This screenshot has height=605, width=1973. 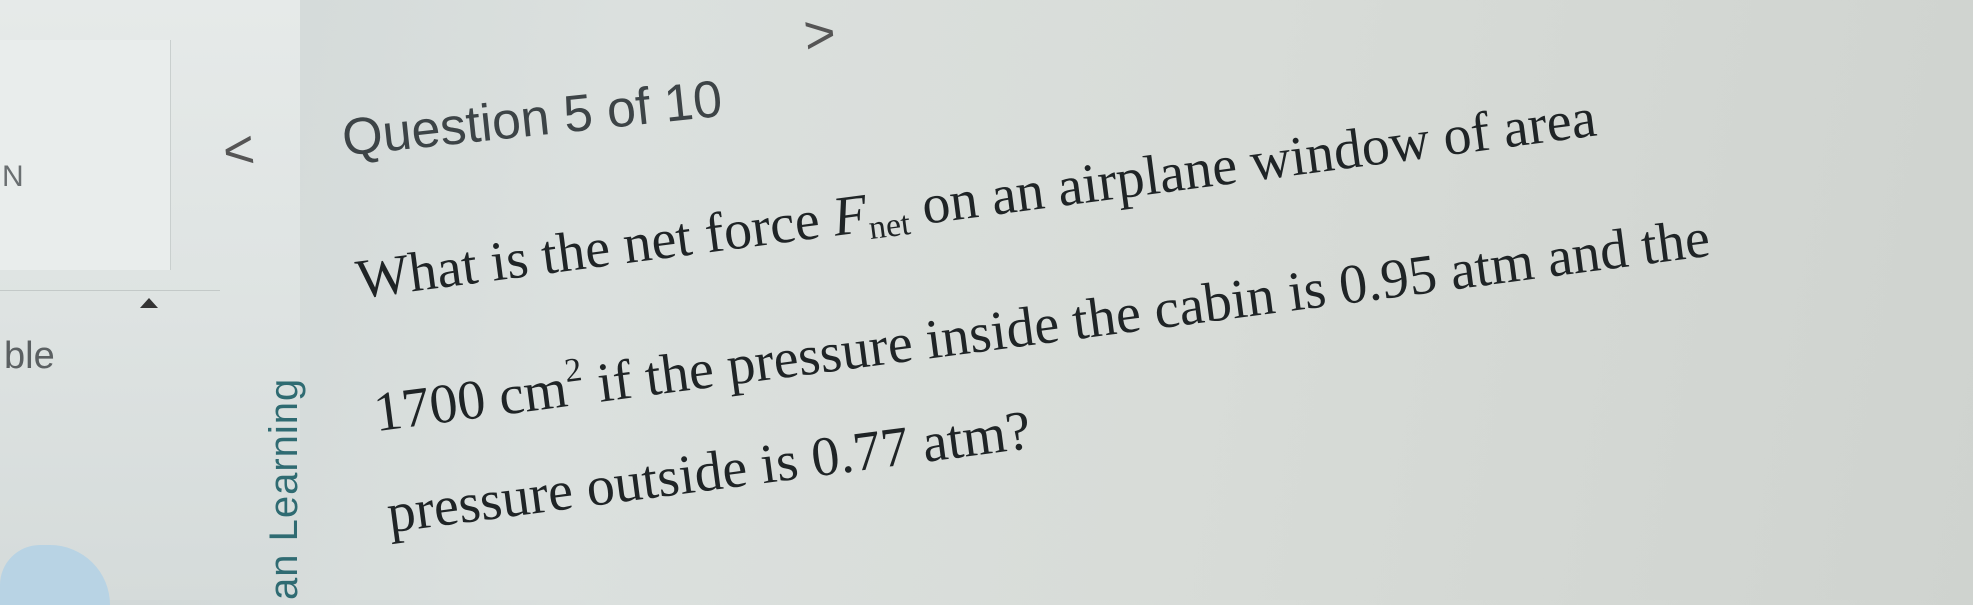 I want to click on force-subscript: net, so click(x=889, y=226).